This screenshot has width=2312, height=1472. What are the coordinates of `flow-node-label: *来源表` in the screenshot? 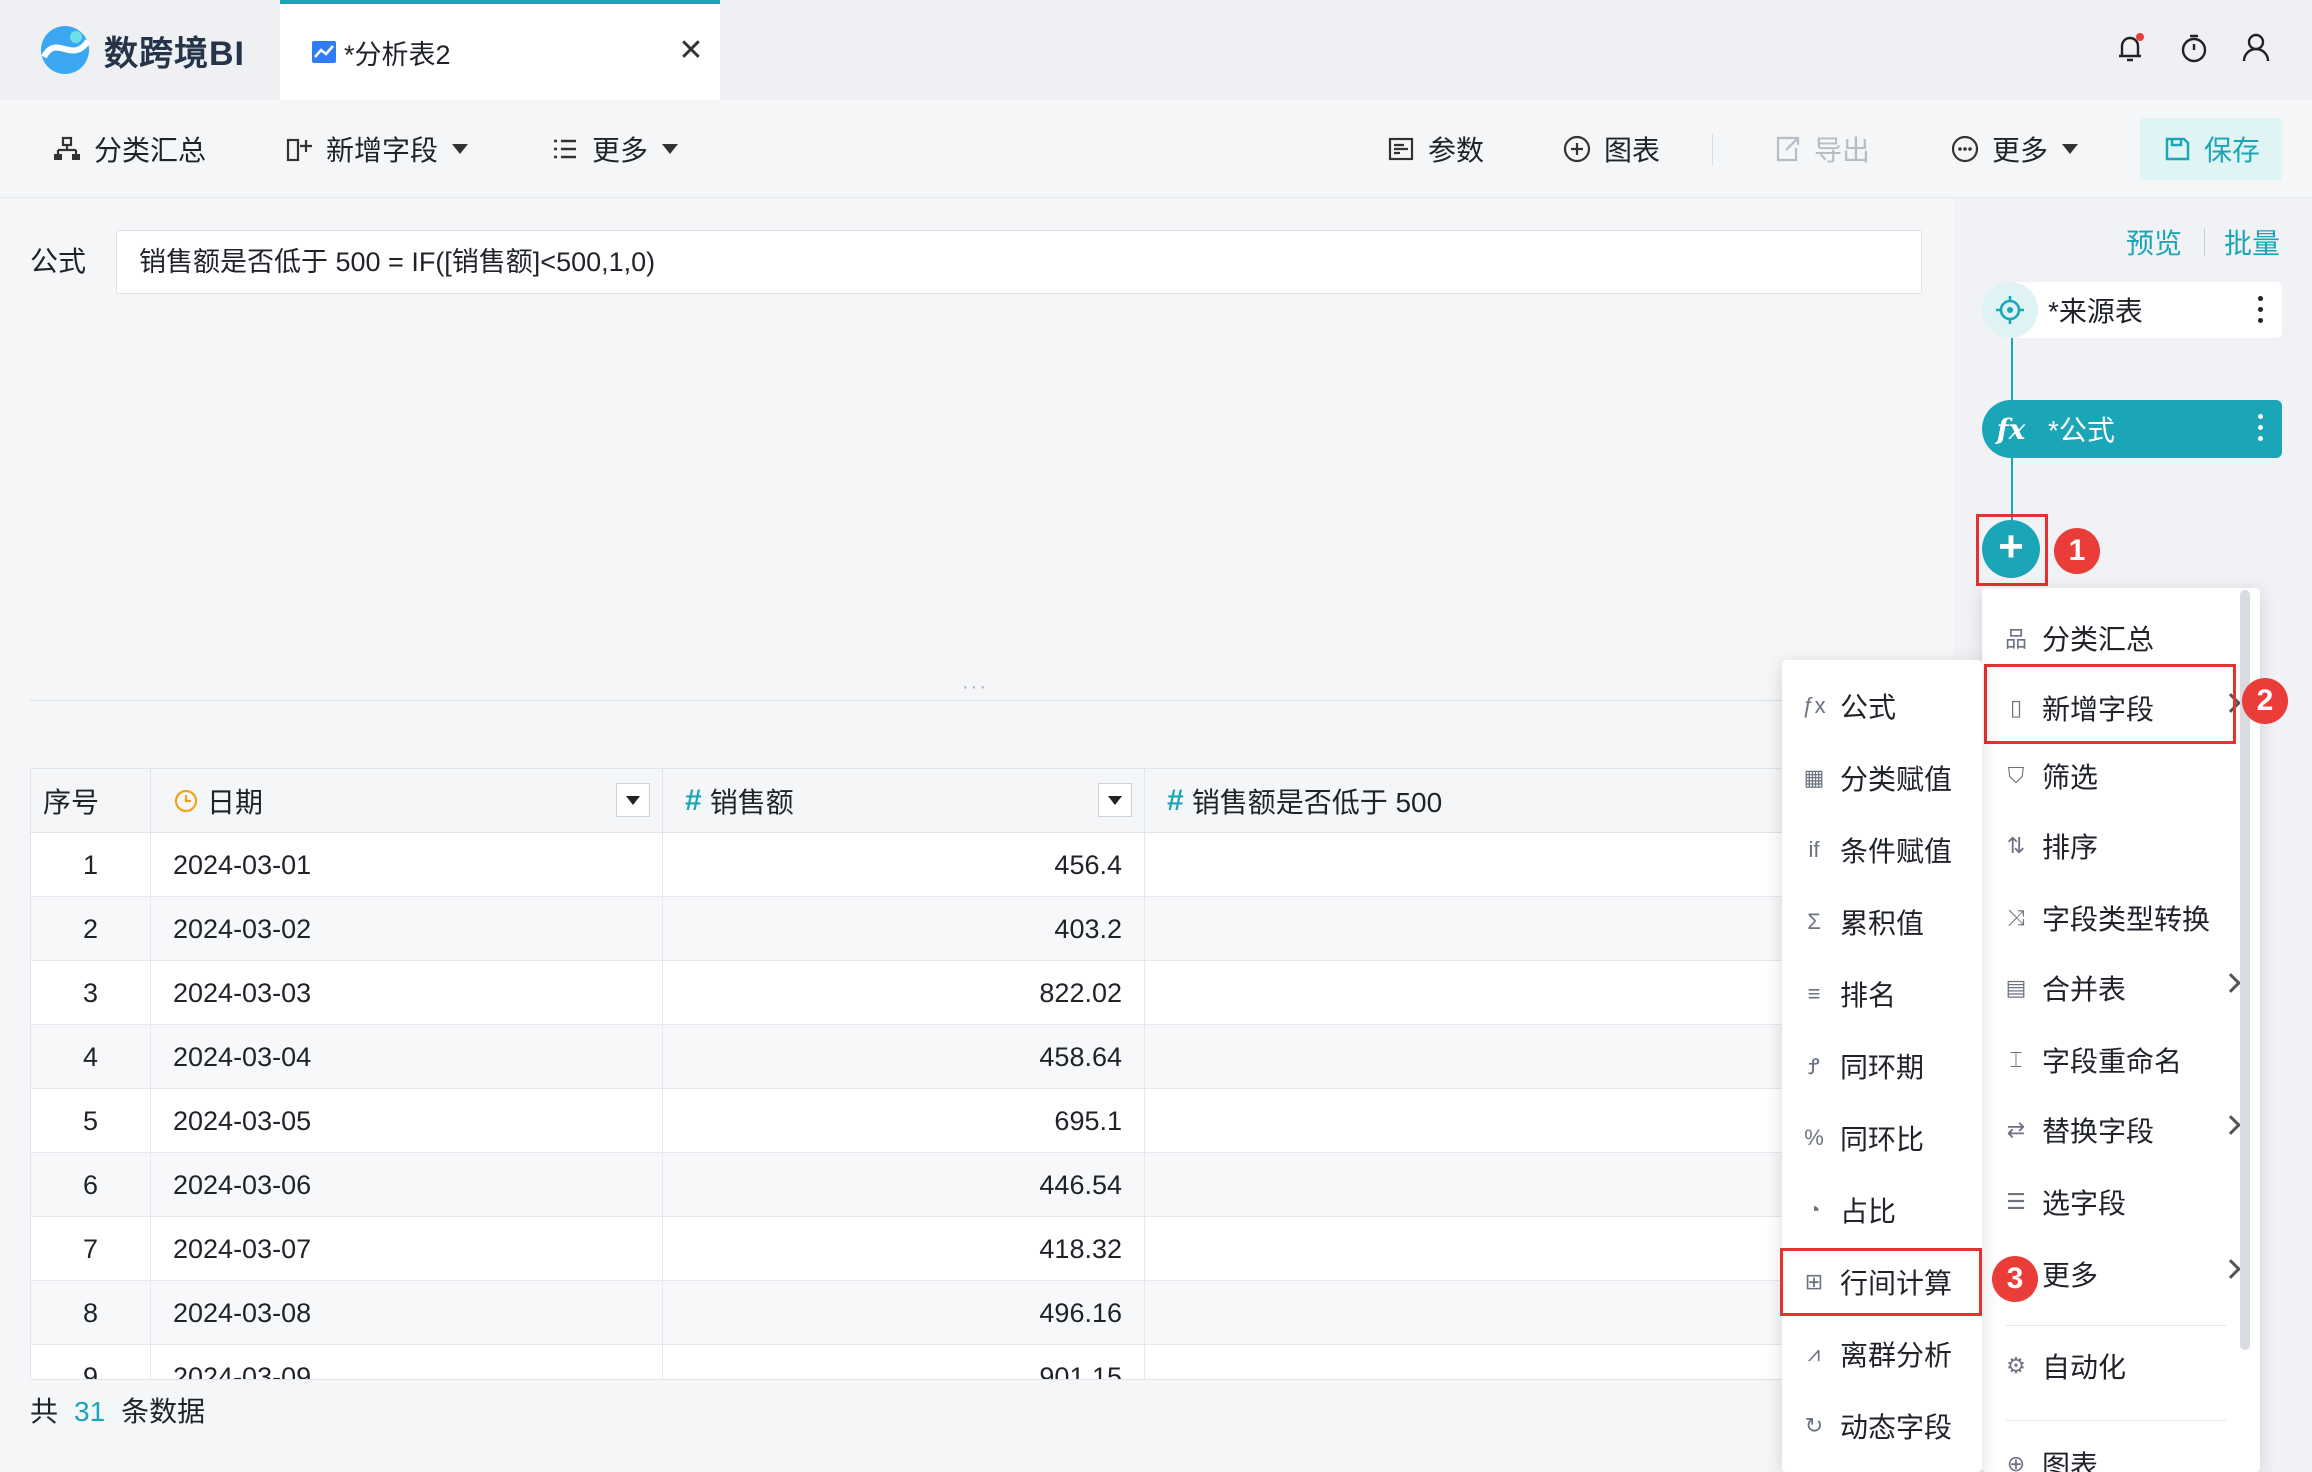 It's located at (2095, 311).